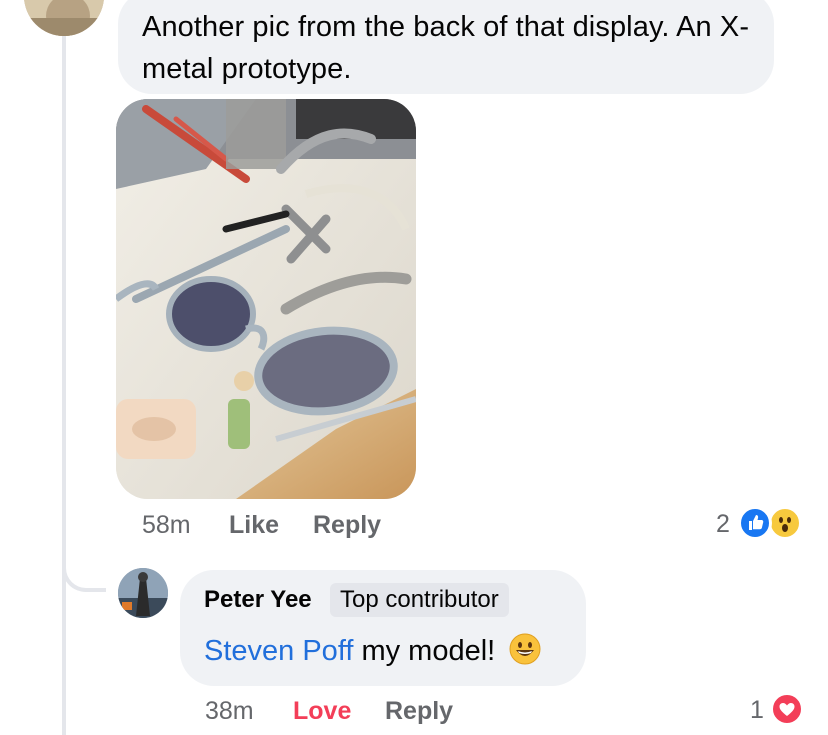  I want to click on reply-text: my model!, so click(428, 651).